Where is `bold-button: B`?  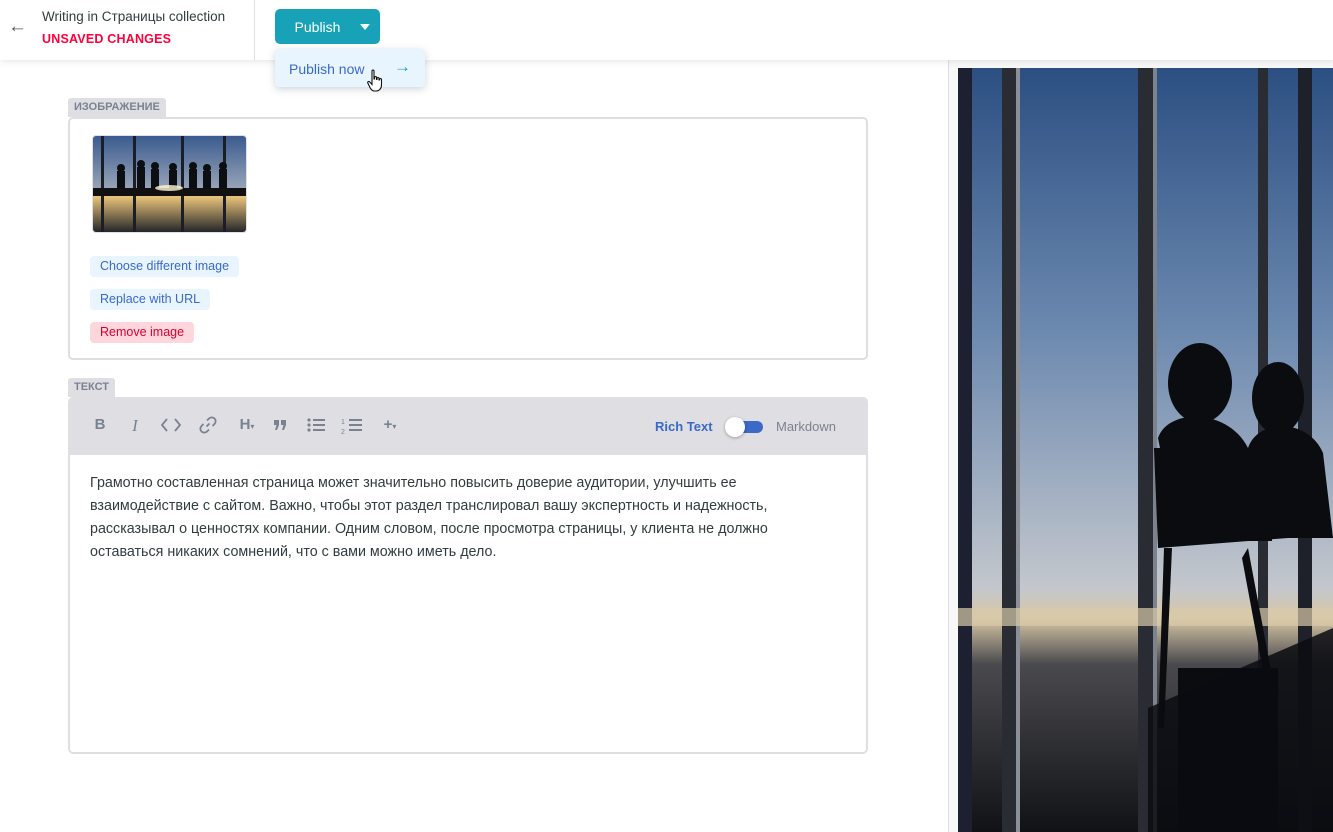
bold-button: B is located at coordinates (100, 427).